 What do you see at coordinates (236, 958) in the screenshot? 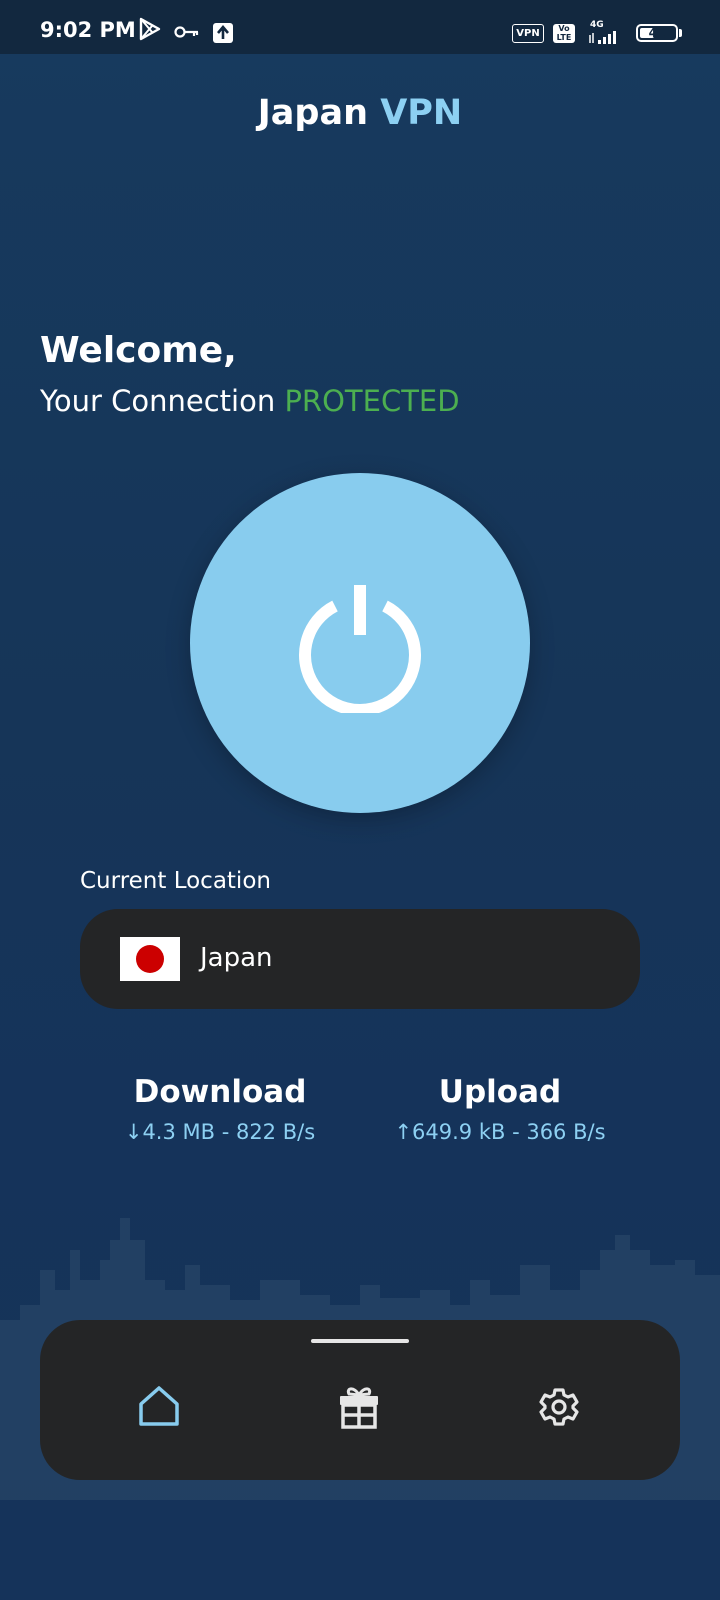
I see `location-country: Japan` at bounding box center [236, 958].